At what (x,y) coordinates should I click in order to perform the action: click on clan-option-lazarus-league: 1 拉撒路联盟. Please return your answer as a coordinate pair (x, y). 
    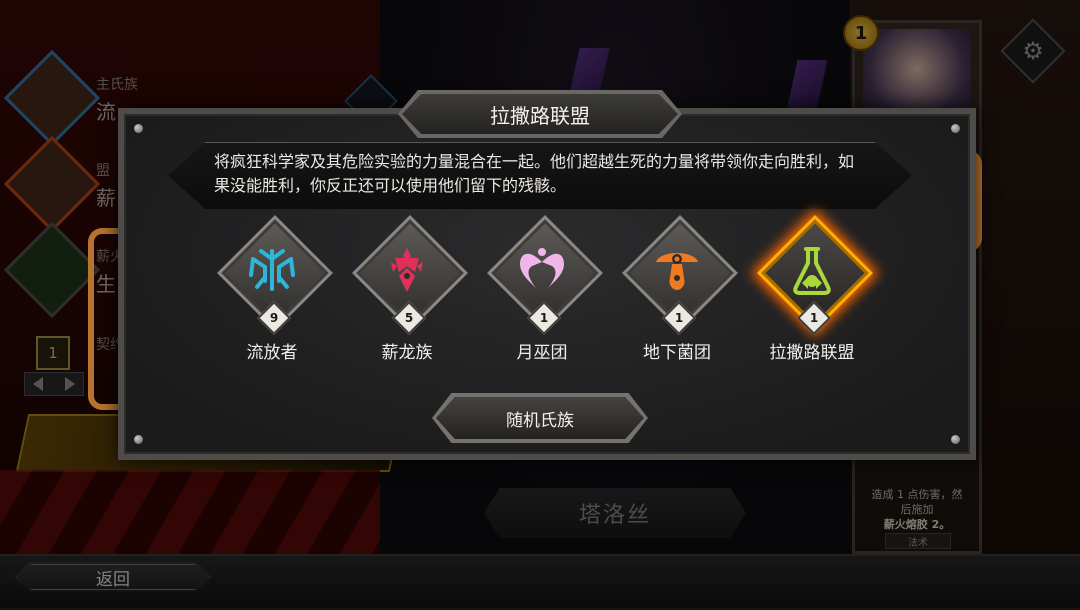
    Looking at the image, I should click on (812, 290).